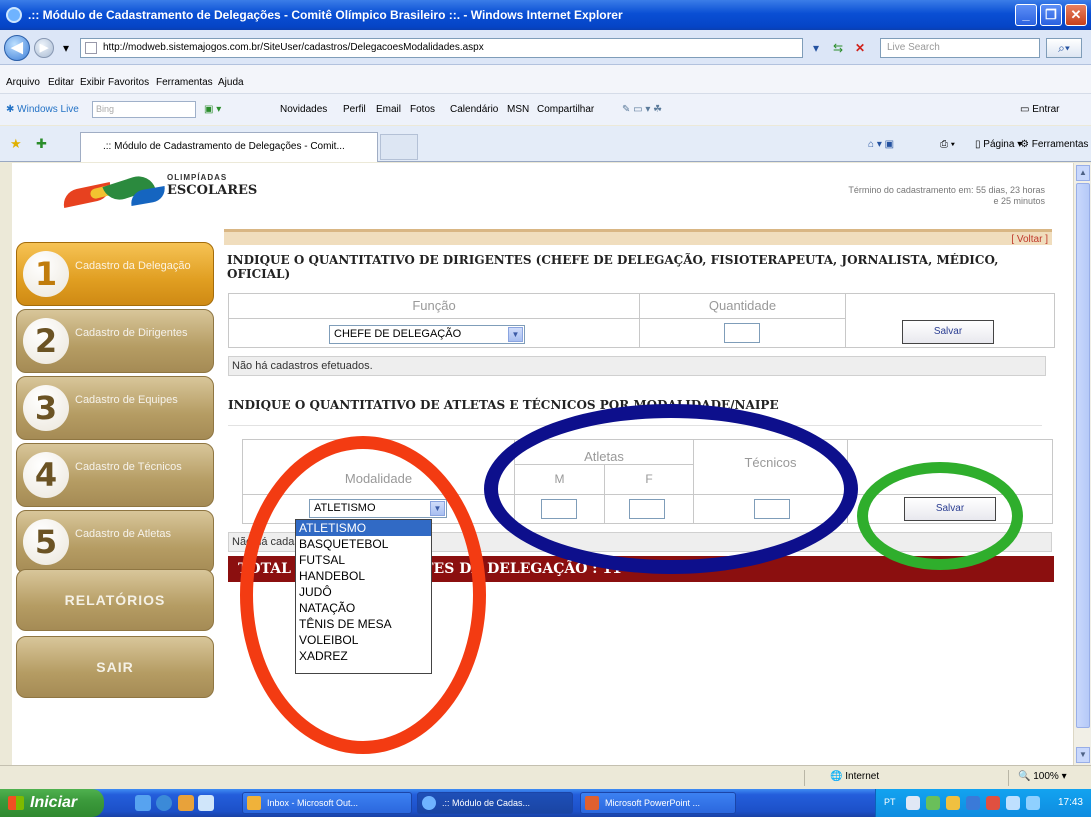  Describe the element at coordinates (212, 190) in the screenshot. I see `logo-text-big: ESCOLARES` at that location.